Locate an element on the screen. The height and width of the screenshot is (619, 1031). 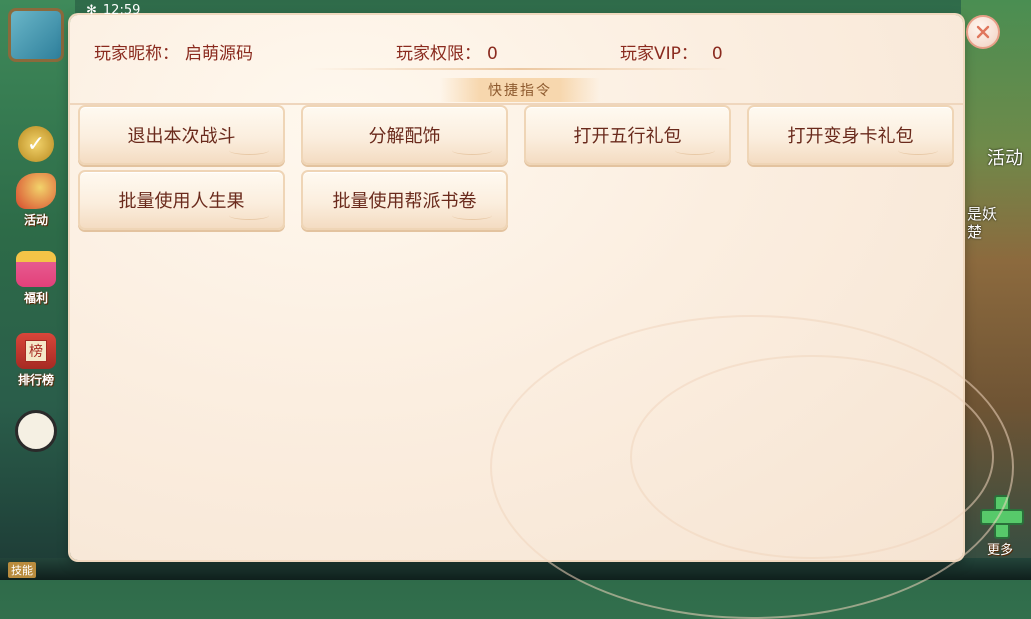
ranking-badge: 榜 is located at coordinates (36, 351).